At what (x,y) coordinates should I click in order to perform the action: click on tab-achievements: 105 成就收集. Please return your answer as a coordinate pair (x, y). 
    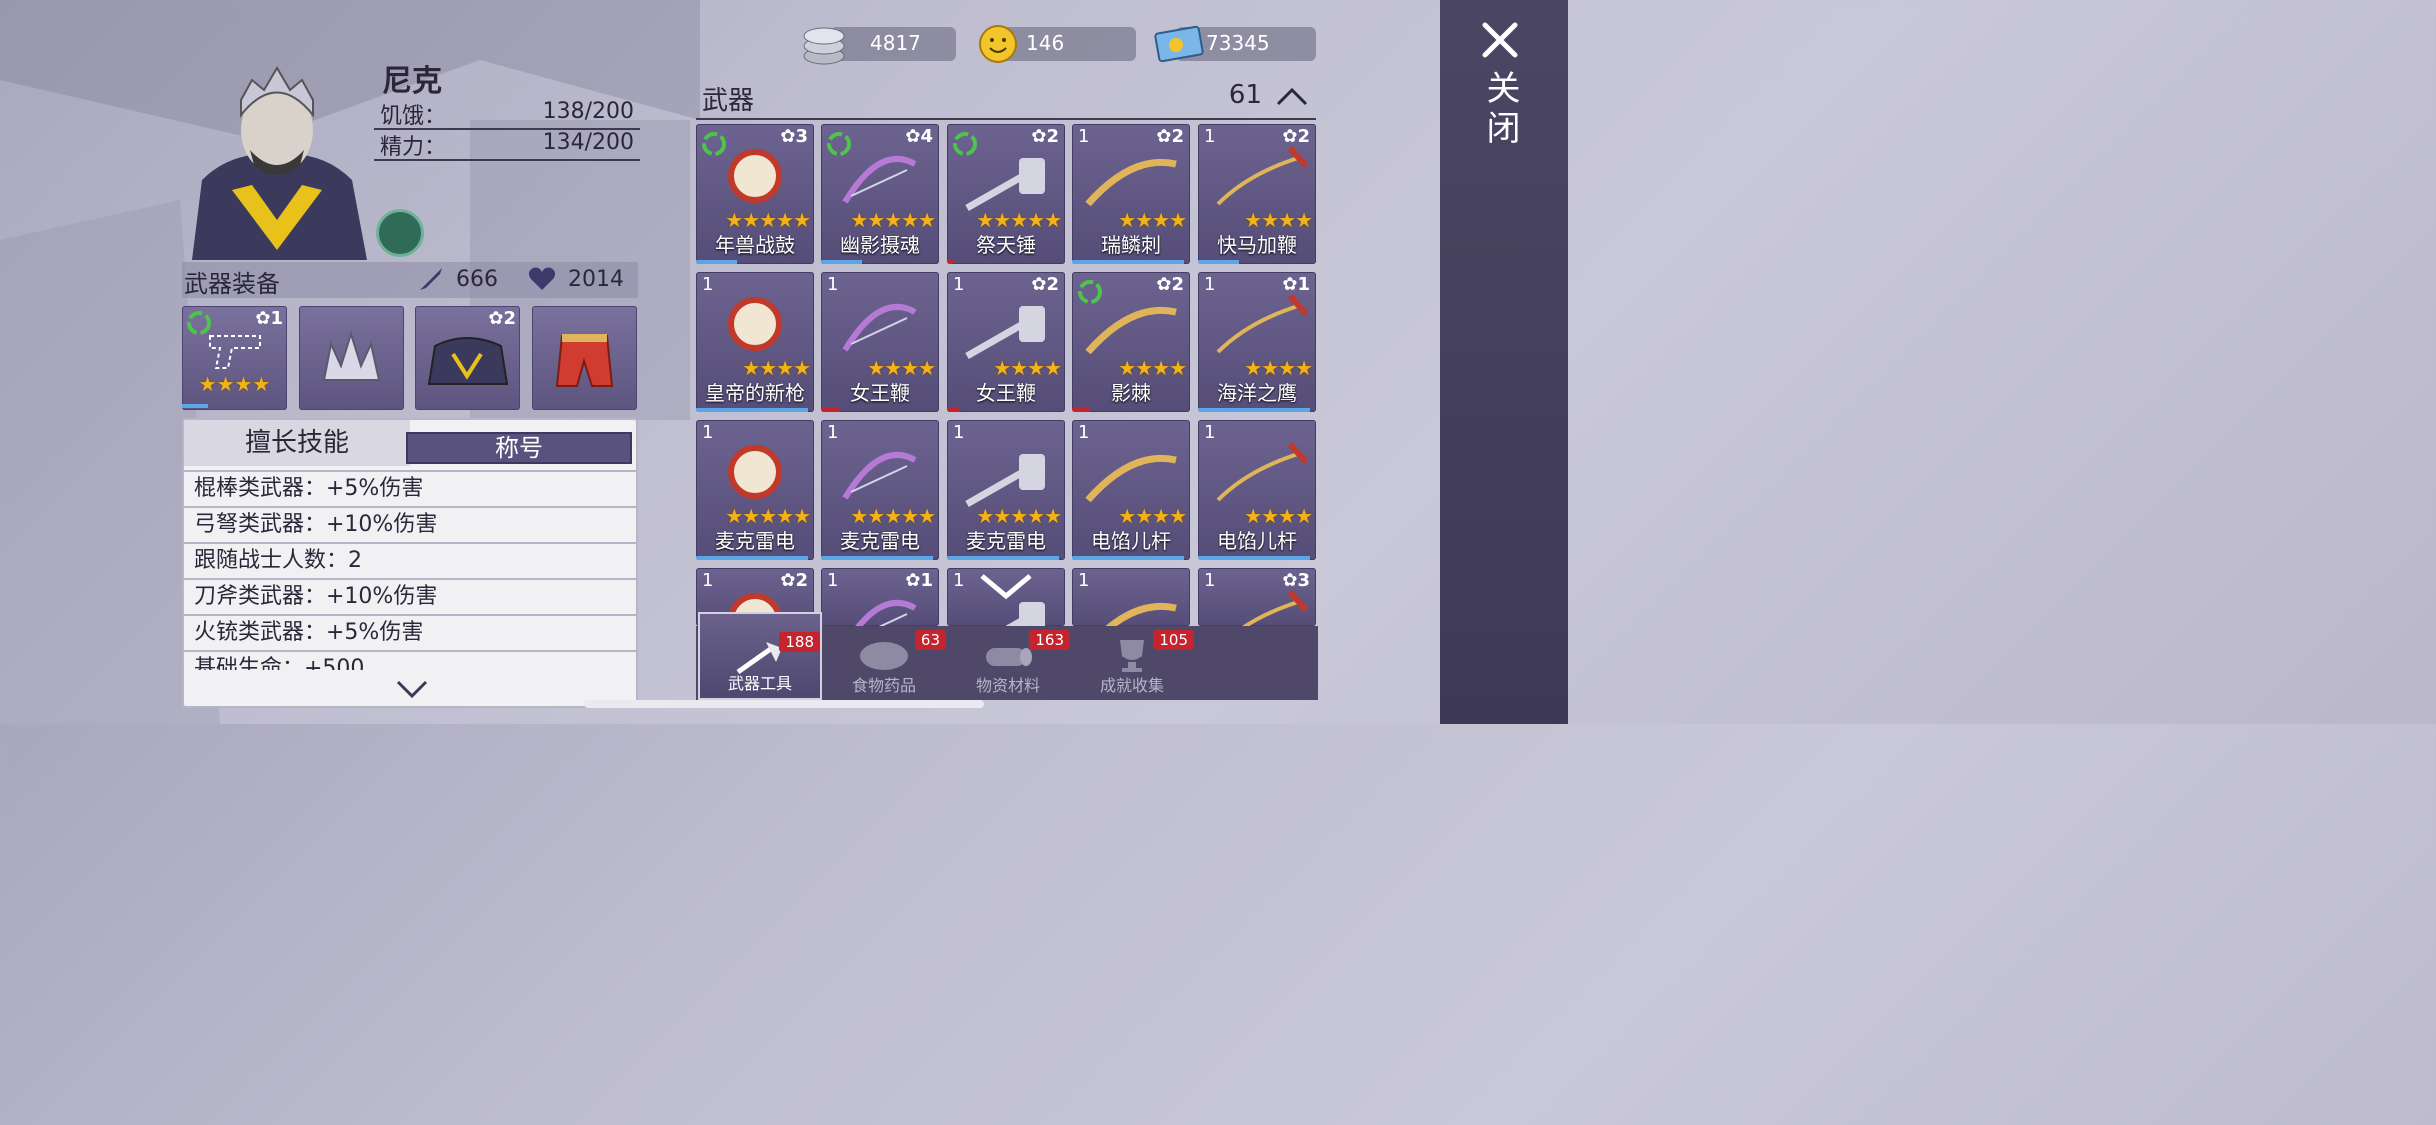
    Looking at the image, I should click on (1132, 663).